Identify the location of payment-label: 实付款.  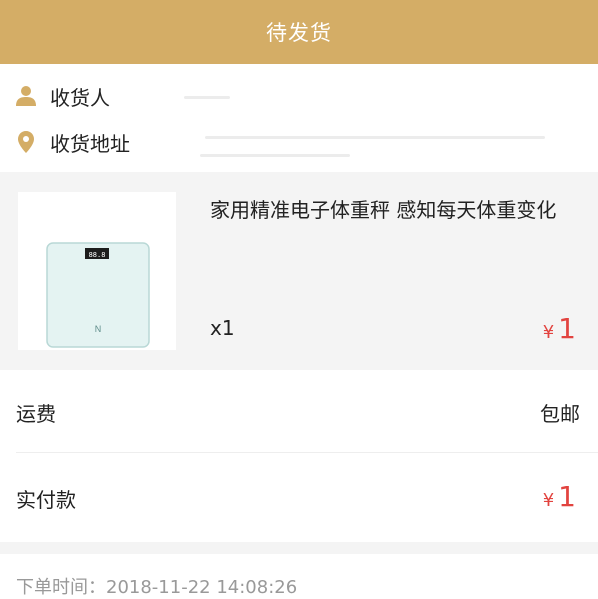
(46, 500).